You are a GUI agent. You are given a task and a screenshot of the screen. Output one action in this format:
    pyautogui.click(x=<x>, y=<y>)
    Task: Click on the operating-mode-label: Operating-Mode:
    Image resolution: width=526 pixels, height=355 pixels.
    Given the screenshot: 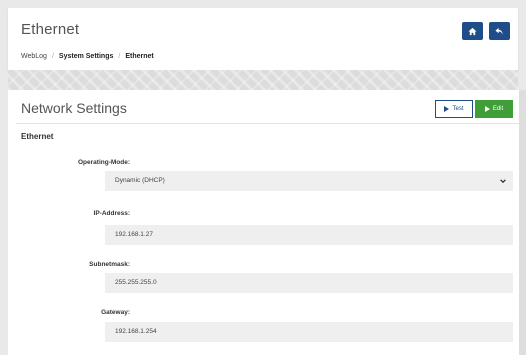 What is the action you would take?
    pyautogui.click(x=104, y=162)
    